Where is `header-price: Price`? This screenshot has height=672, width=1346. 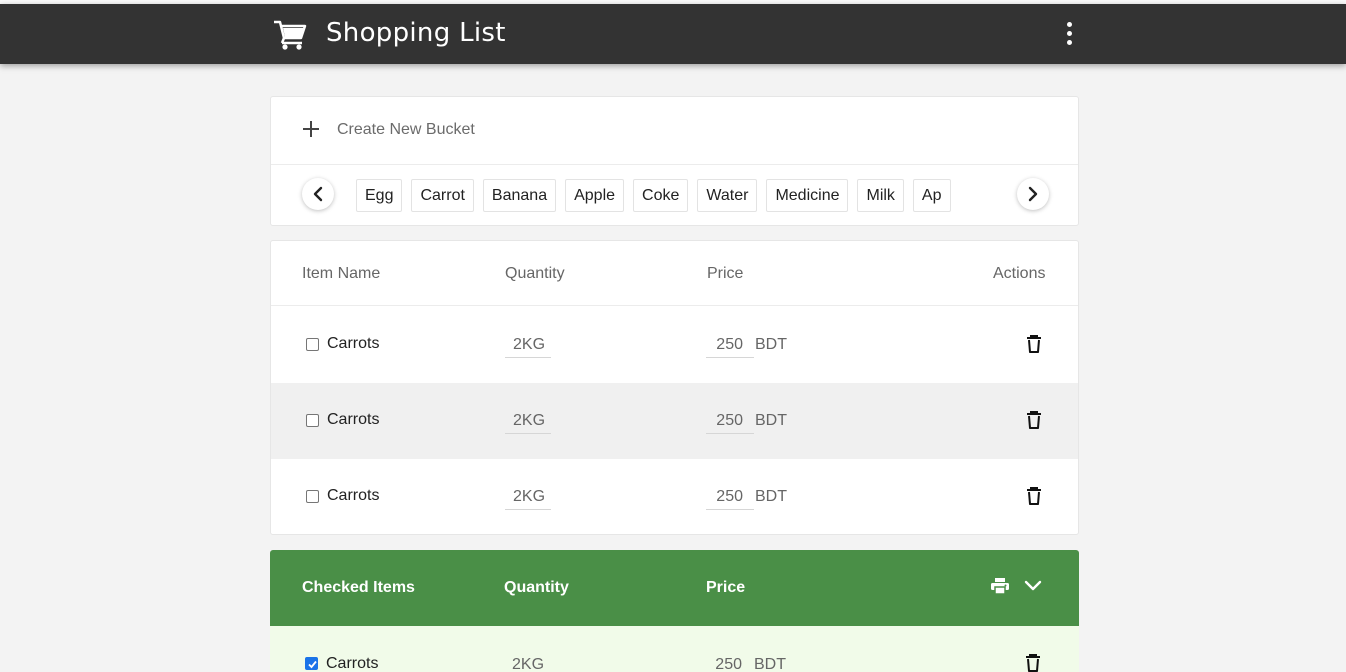 header-price: Price is located at coordinates (725, 273).